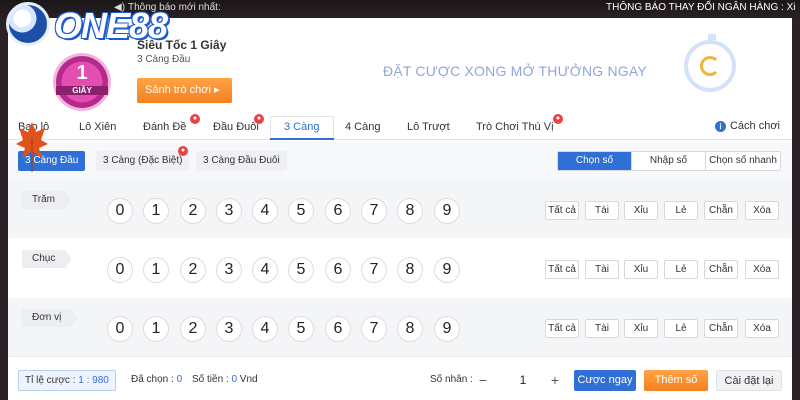  What do you see at coordinates (710, 66) in the screenshot?
I see `stopwatch-face` at bounding box center [710, 66].